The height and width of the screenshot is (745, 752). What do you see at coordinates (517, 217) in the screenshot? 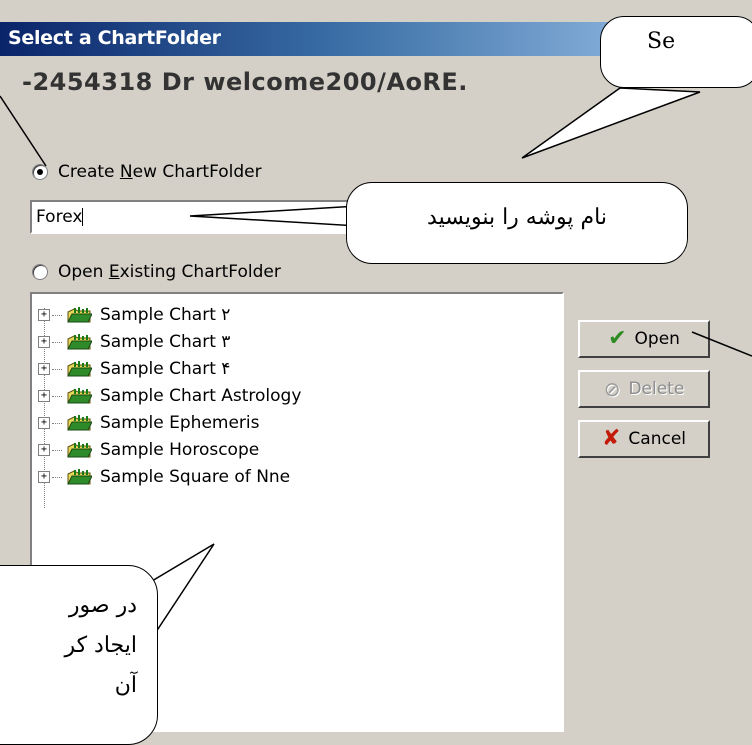
I see `callout-folder-name-text: نام پوشه را بنویسید` at bounding box center [517, 217].